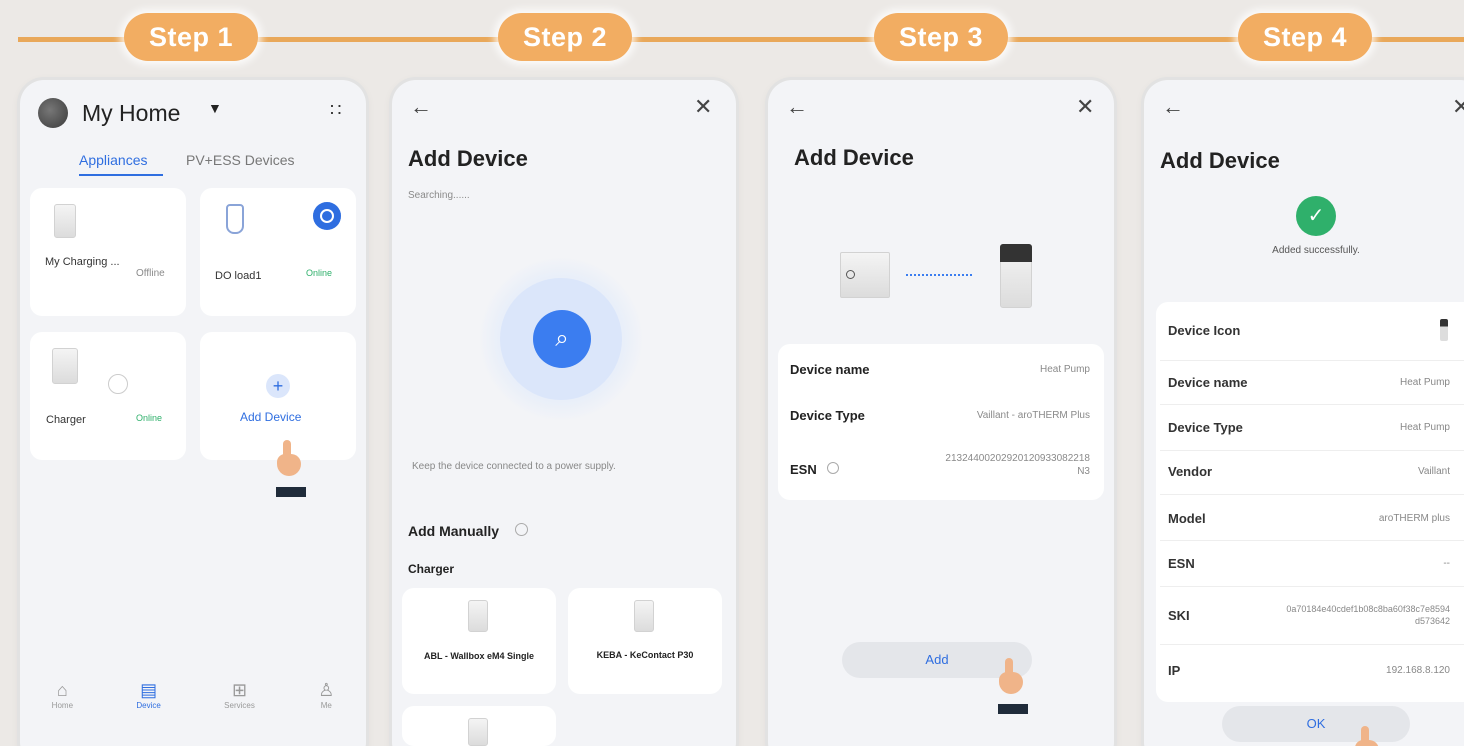 The image size is (1464, 746). Describe the element at coordinates (431, 569) in the screenshot. I see `category-label: Charger` at that location.